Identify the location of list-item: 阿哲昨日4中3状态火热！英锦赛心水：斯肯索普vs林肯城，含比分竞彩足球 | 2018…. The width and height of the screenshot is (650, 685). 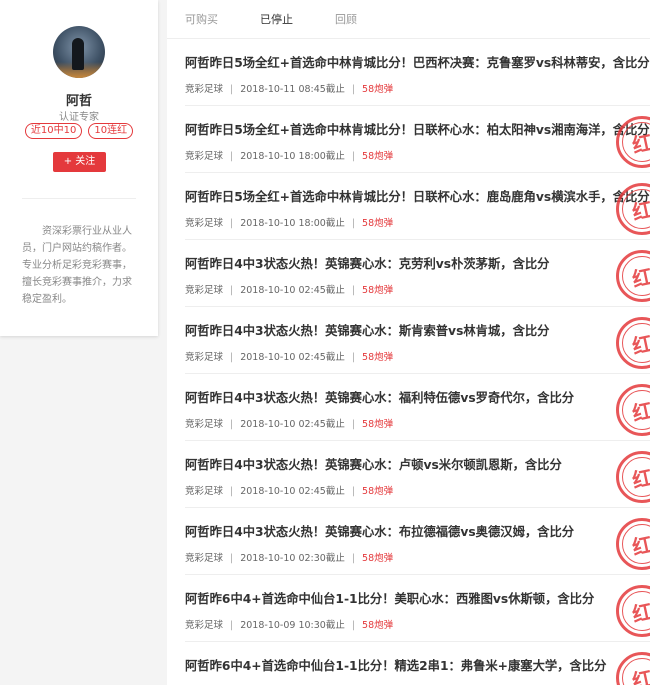
(417, 340).